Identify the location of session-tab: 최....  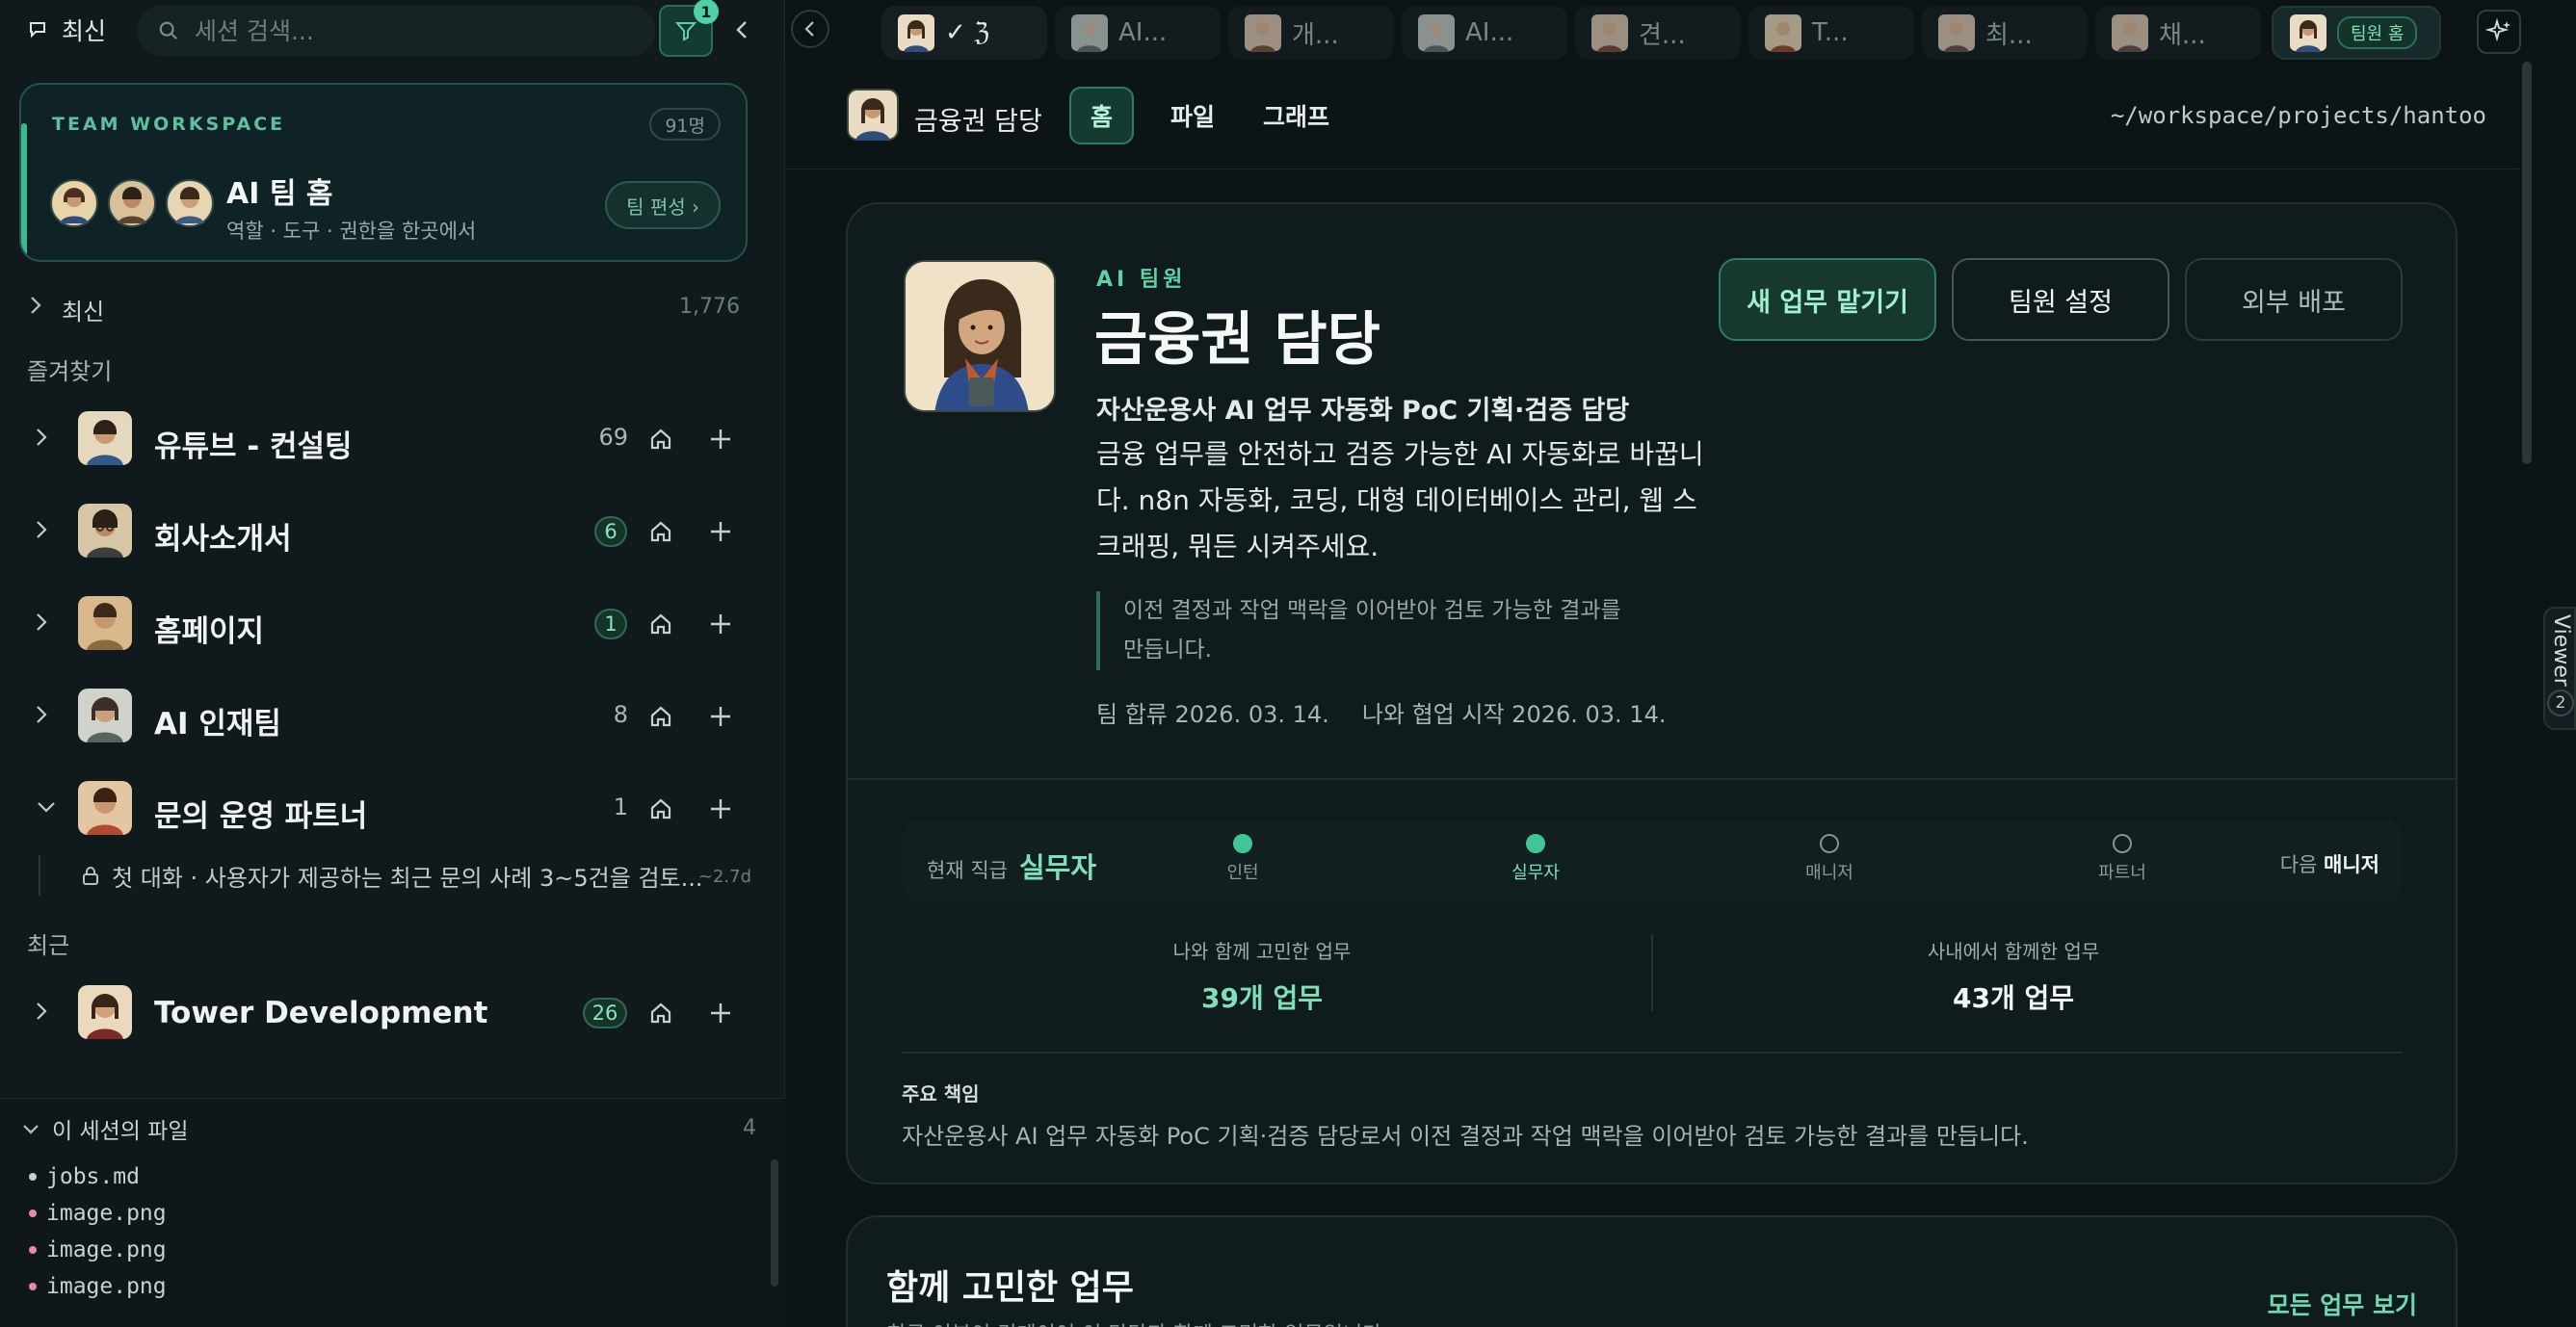
(2005, 33).